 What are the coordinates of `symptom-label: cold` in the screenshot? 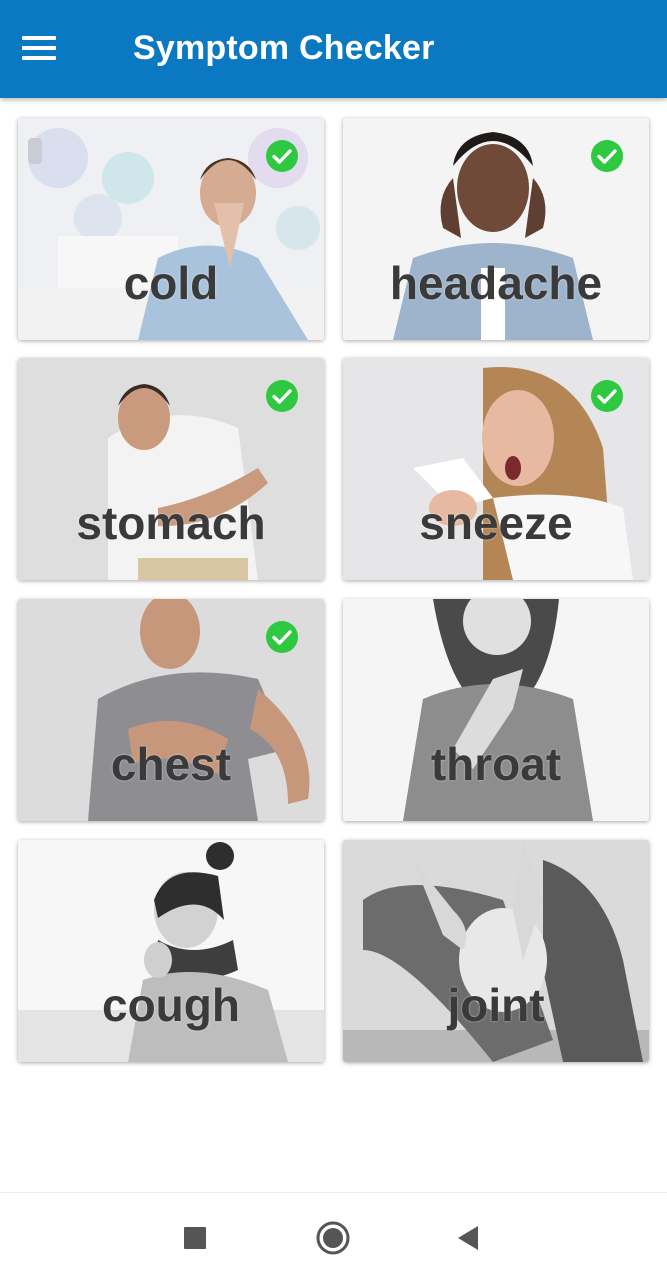 It's located at (171, 283).